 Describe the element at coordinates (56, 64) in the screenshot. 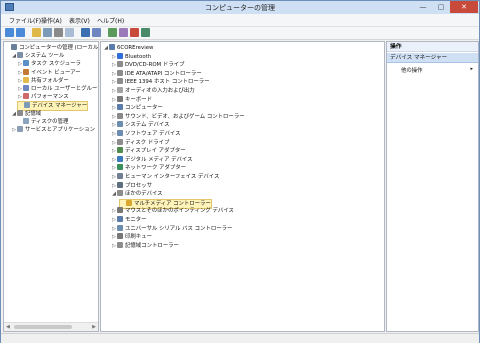

I see `nav-tree-item-label: タスク スケジューラ` at that location.